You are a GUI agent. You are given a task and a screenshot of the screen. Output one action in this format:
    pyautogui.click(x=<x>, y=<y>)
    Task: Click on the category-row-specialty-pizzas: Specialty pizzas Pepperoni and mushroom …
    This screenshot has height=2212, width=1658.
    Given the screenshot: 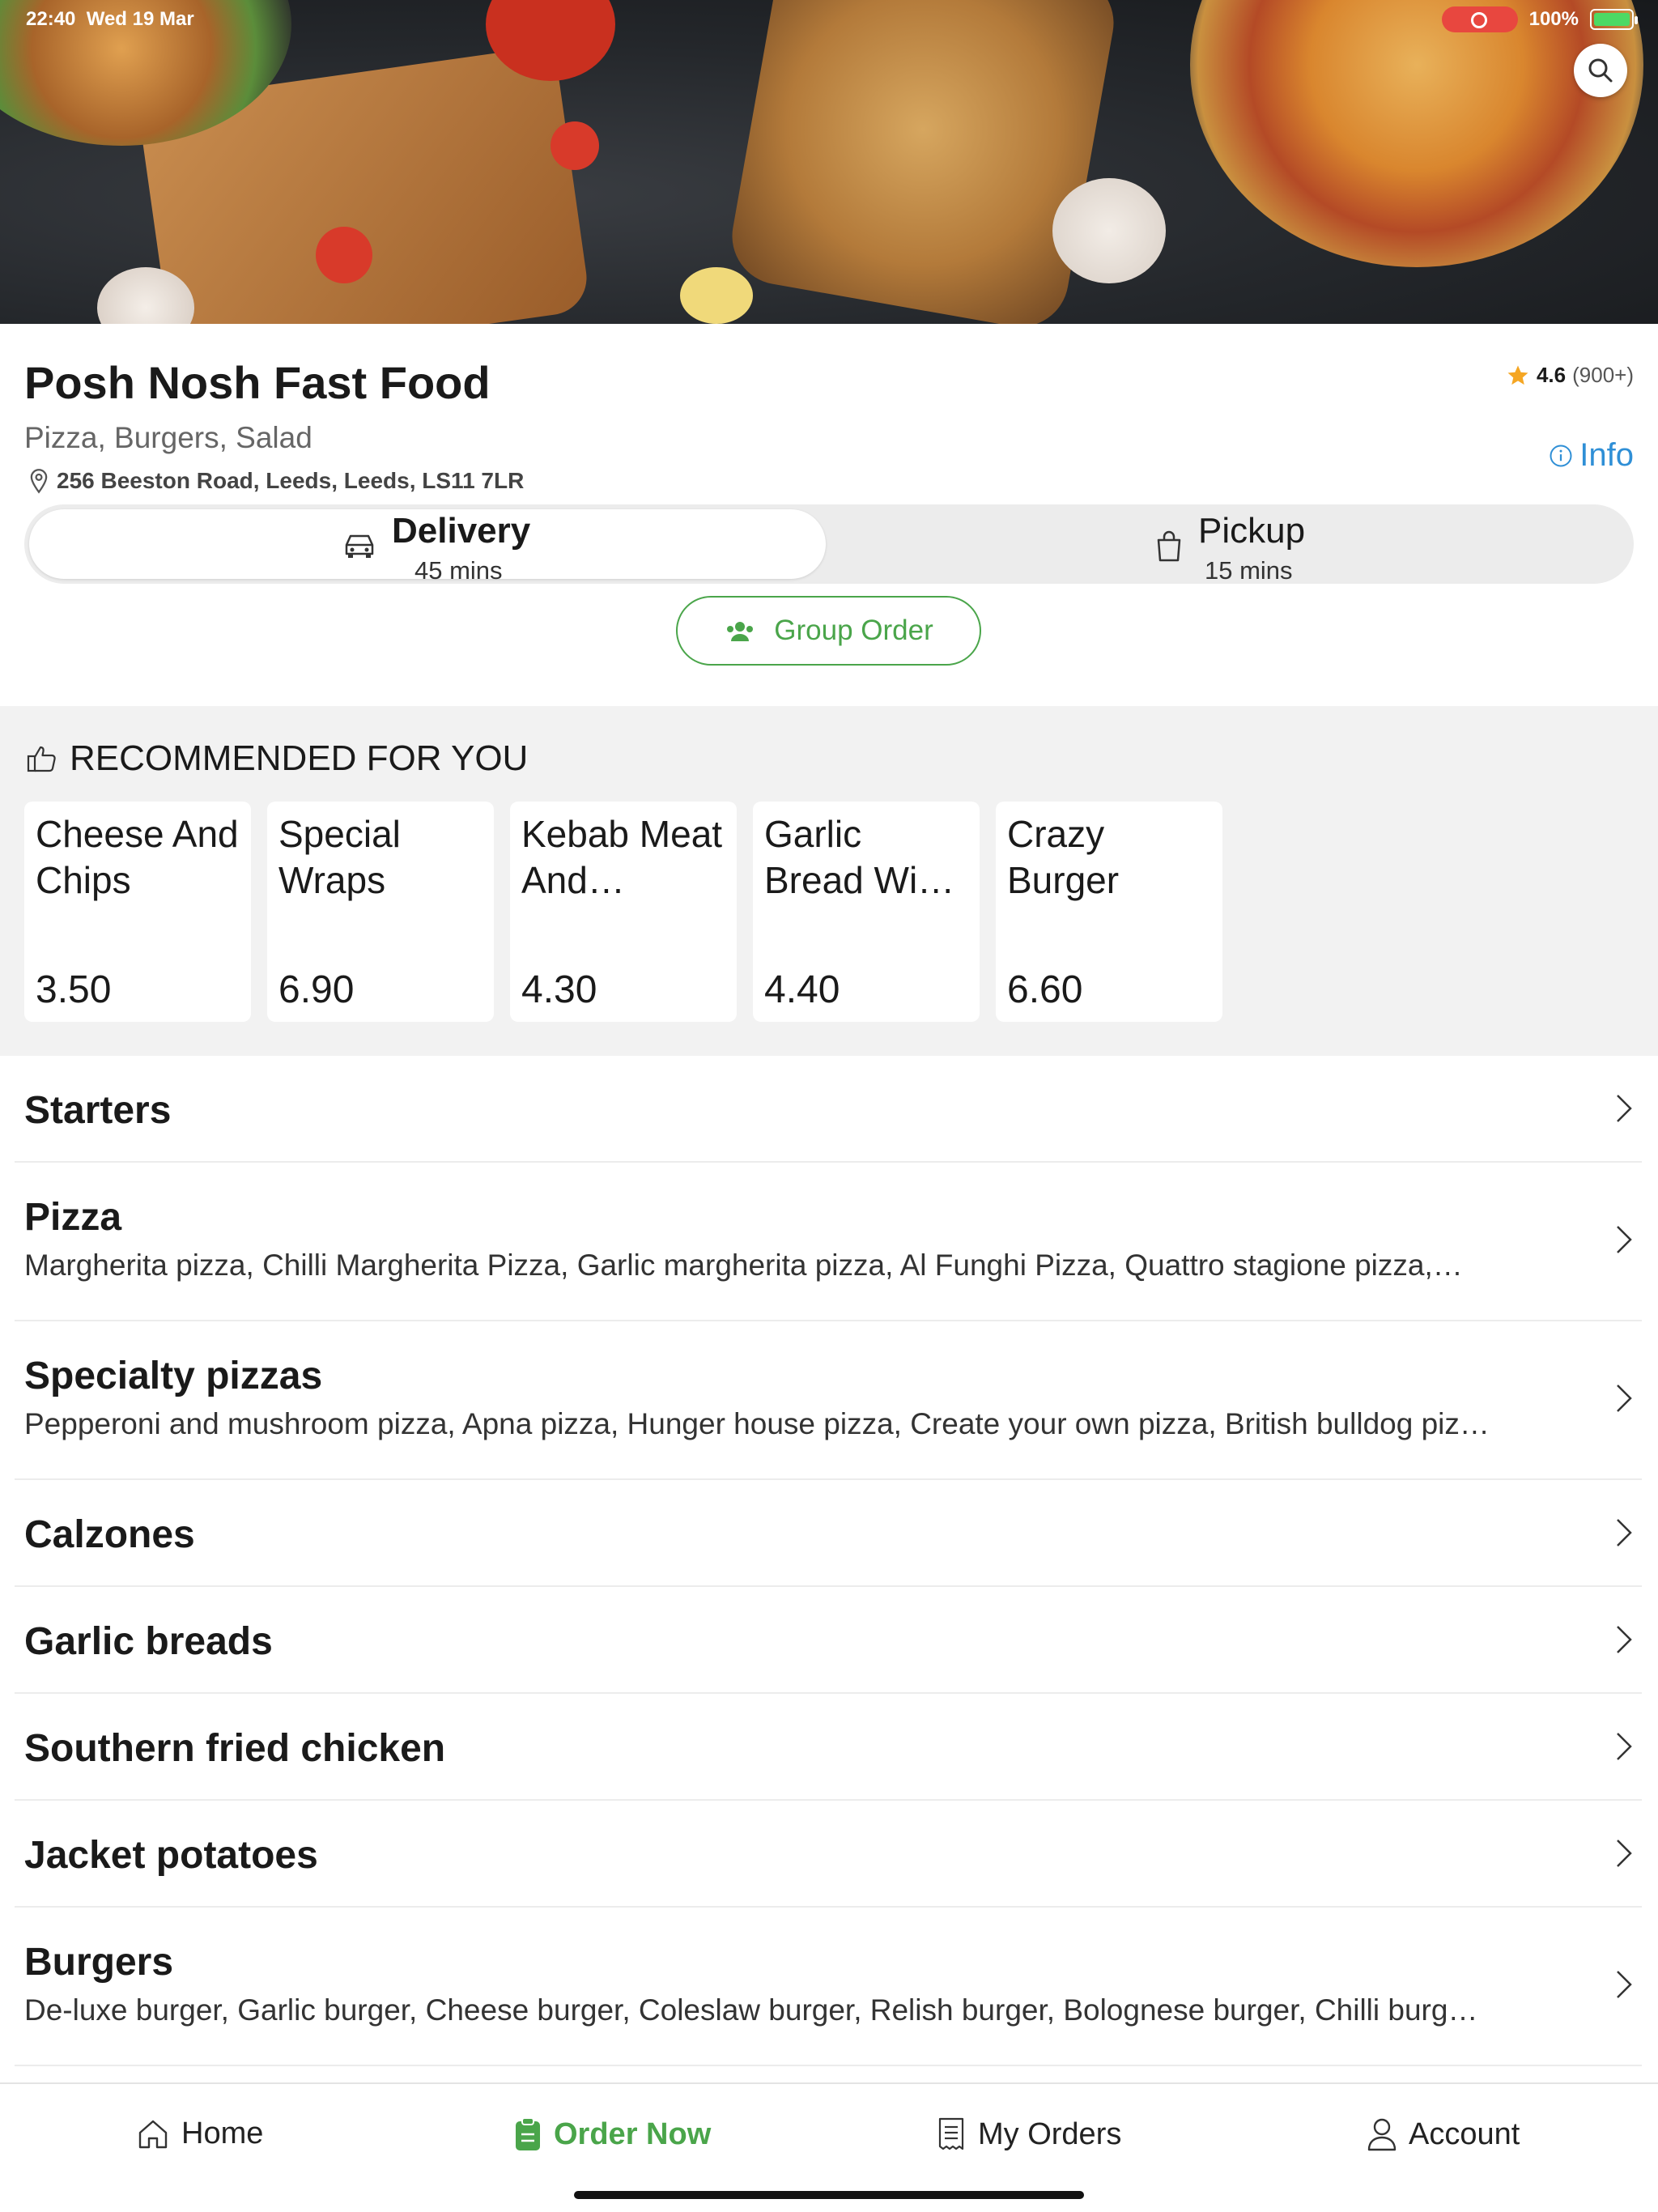 What is the action you would take?
    pyautogui.click(x=828, y=1401)
    